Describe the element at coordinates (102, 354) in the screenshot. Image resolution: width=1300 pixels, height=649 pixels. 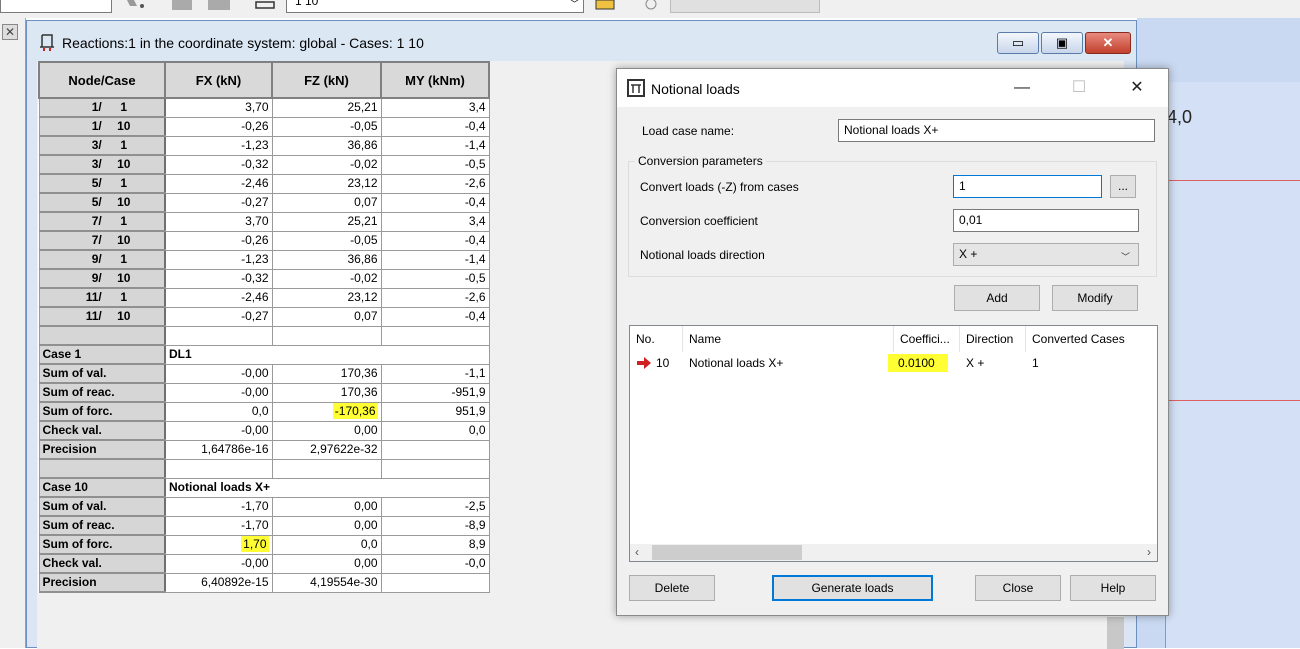
I see `case-label-cell: Case 1` at that location.